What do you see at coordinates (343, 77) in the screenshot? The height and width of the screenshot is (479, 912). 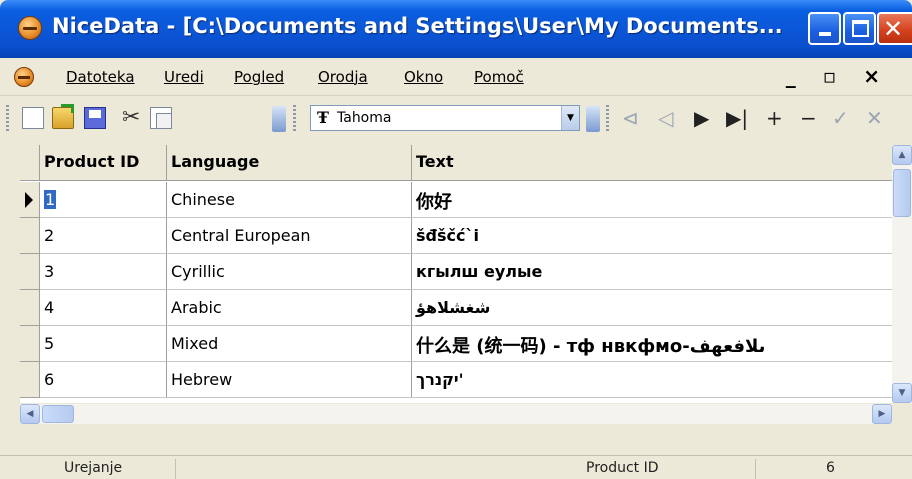 I see `menu-orodja: Orodja` at bounding box center [343, 77].